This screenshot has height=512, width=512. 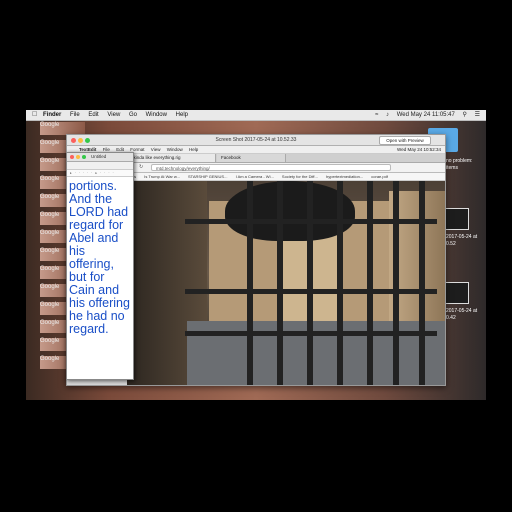 I want to click on clock: Wed May 24 11:05:47, so click(x=426, y=115).